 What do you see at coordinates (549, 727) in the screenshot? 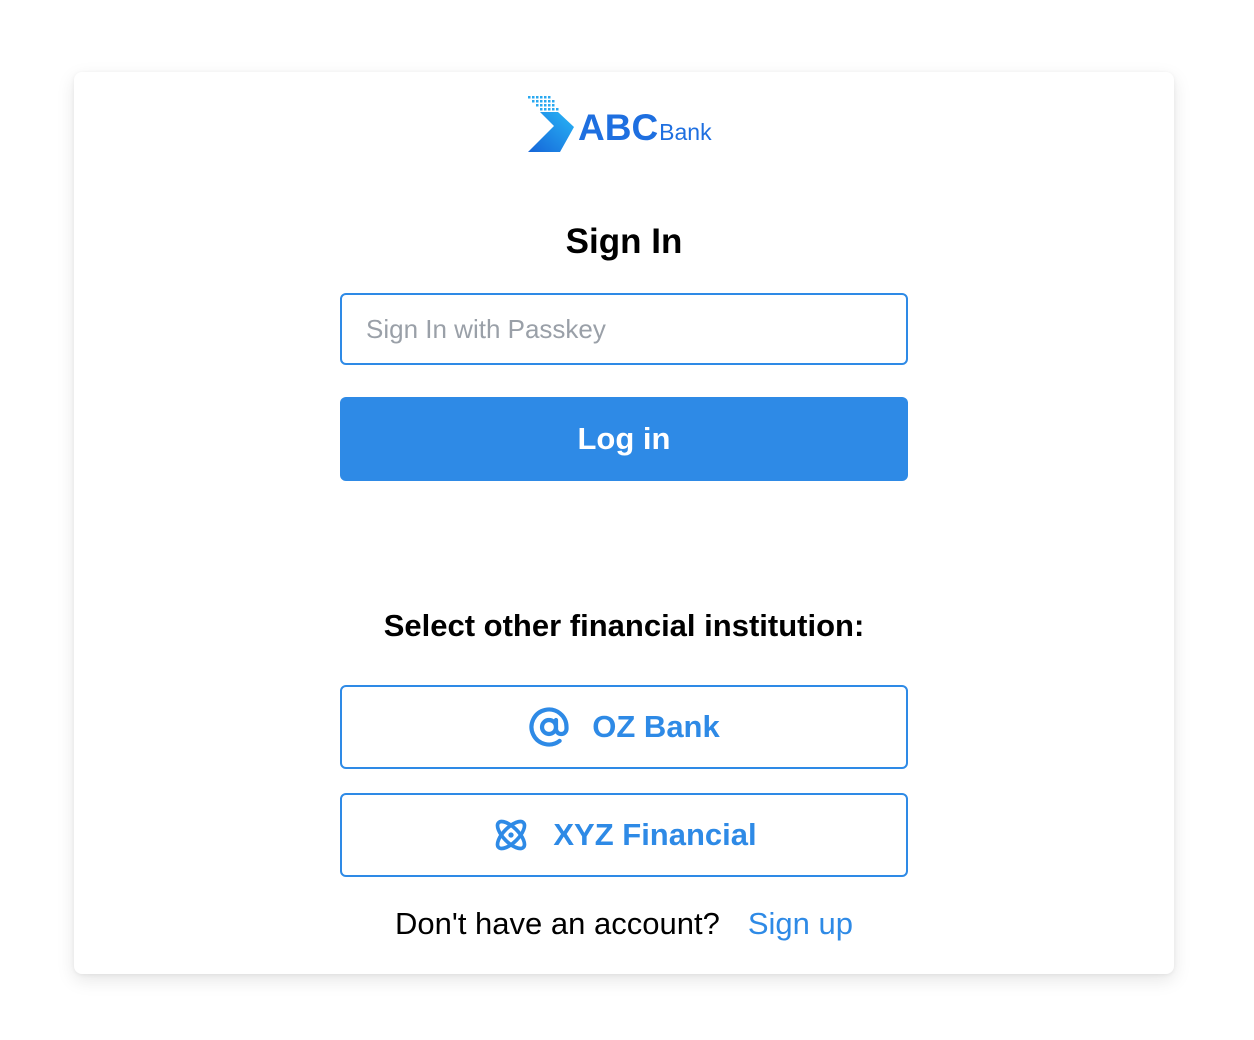
I see `at-sign-icon` at bounding box center [549, 727].